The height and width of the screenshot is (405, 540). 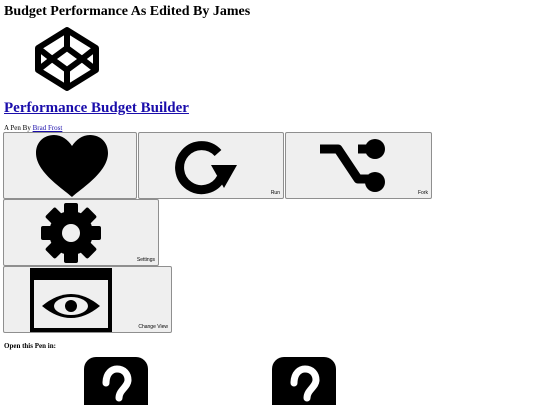 I want to click on change-view-button: Change View, so click(x=87, y=299).